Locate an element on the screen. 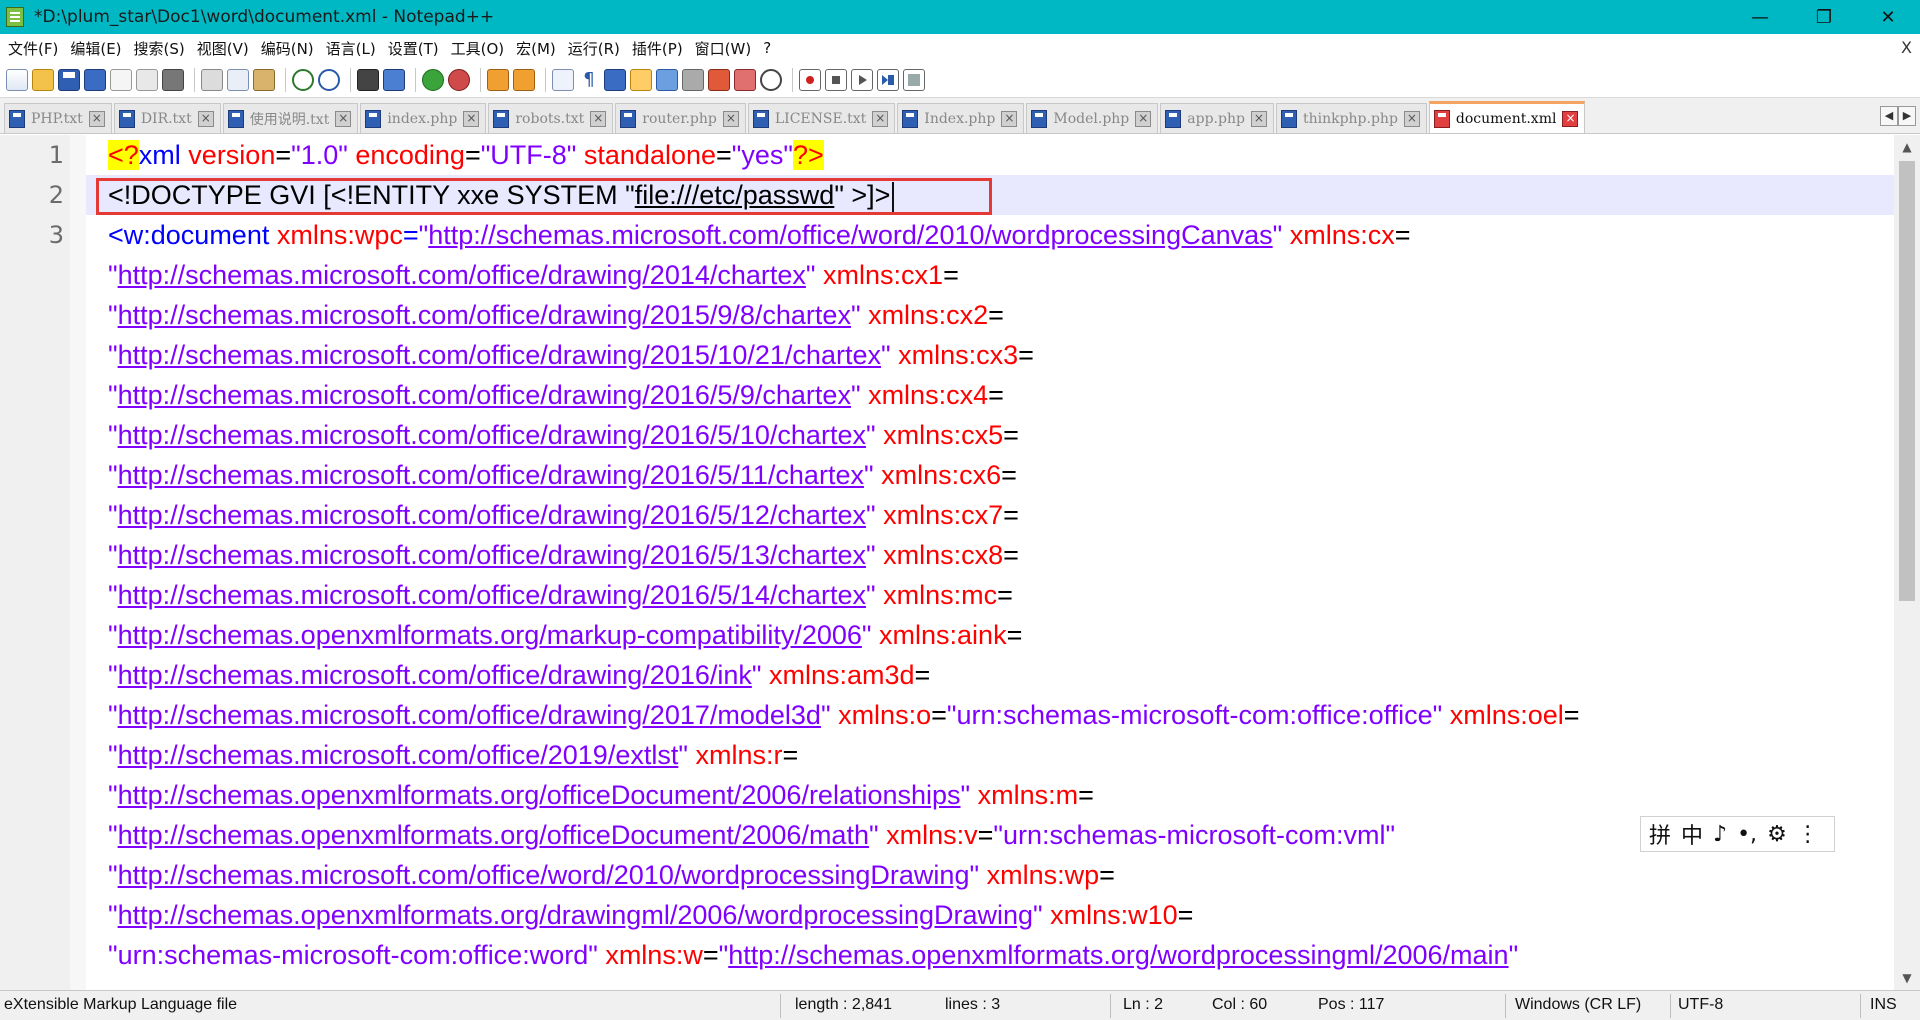 The height and width of the screenshot is (1020, 1920). status-encoding: UTF-8 is located at coordinates (1700, 1005).